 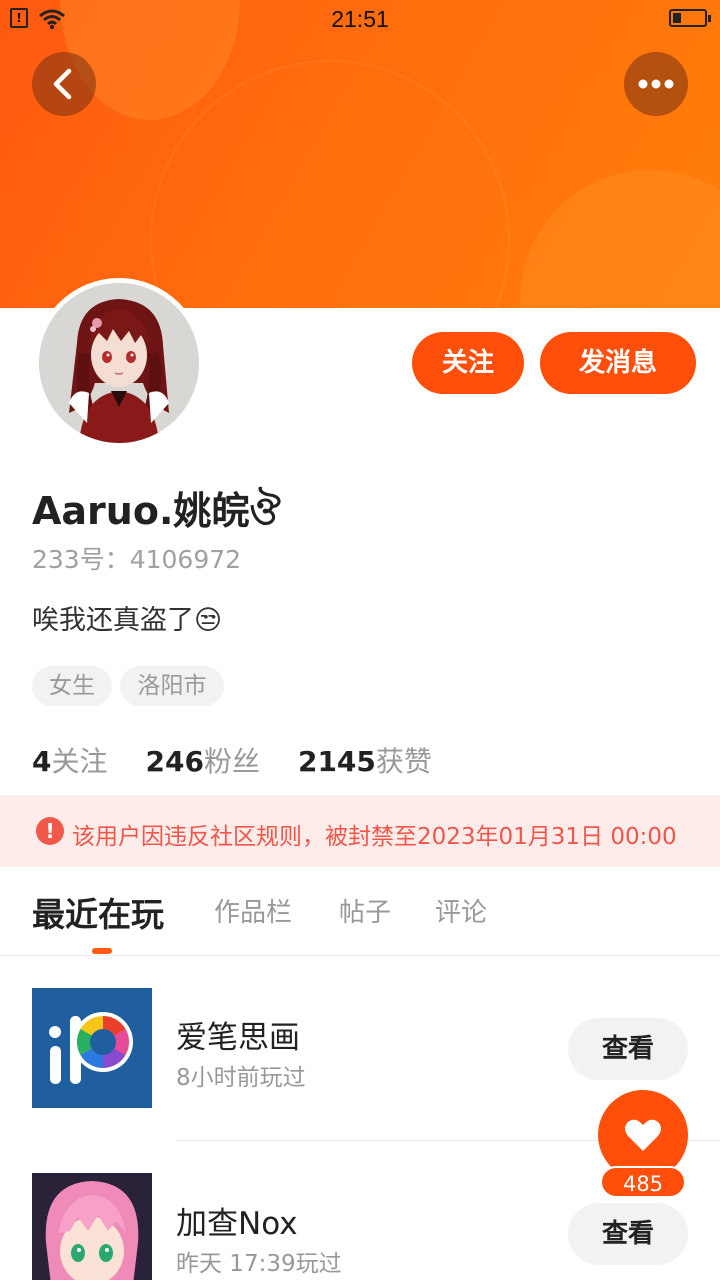 I want to click on stat-followers: 246粉丝, so click(x=203, y=760).